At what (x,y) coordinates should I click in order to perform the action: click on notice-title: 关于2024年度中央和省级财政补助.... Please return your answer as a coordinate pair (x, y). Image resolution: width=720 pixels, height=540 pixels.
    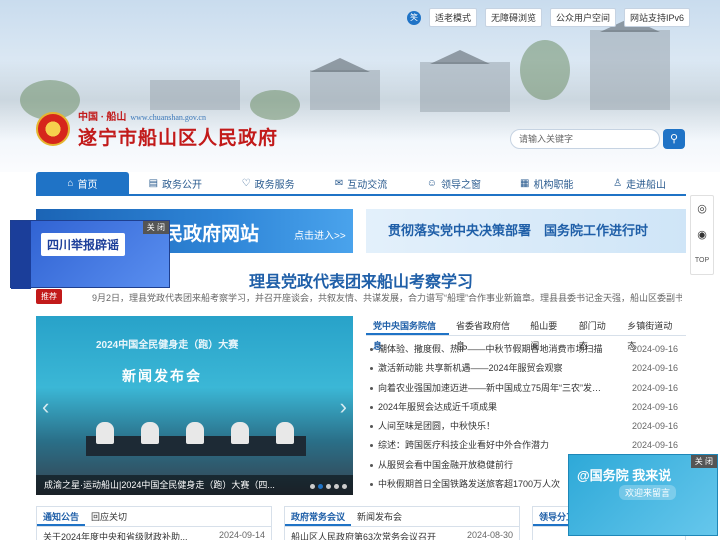
    Looking at the image, I should click on (118, 535).